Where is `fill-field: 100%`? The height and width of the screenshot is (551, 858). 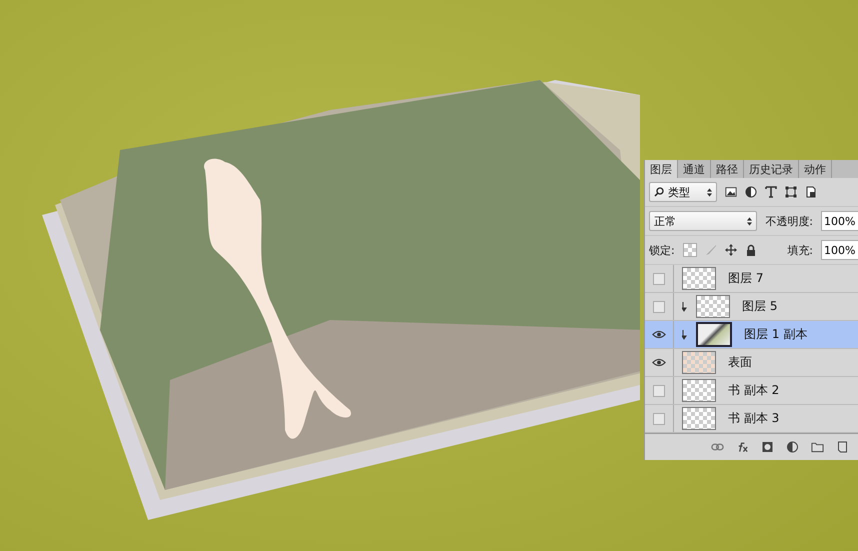
fill-field: 100% is located at coordinates (839, 250).